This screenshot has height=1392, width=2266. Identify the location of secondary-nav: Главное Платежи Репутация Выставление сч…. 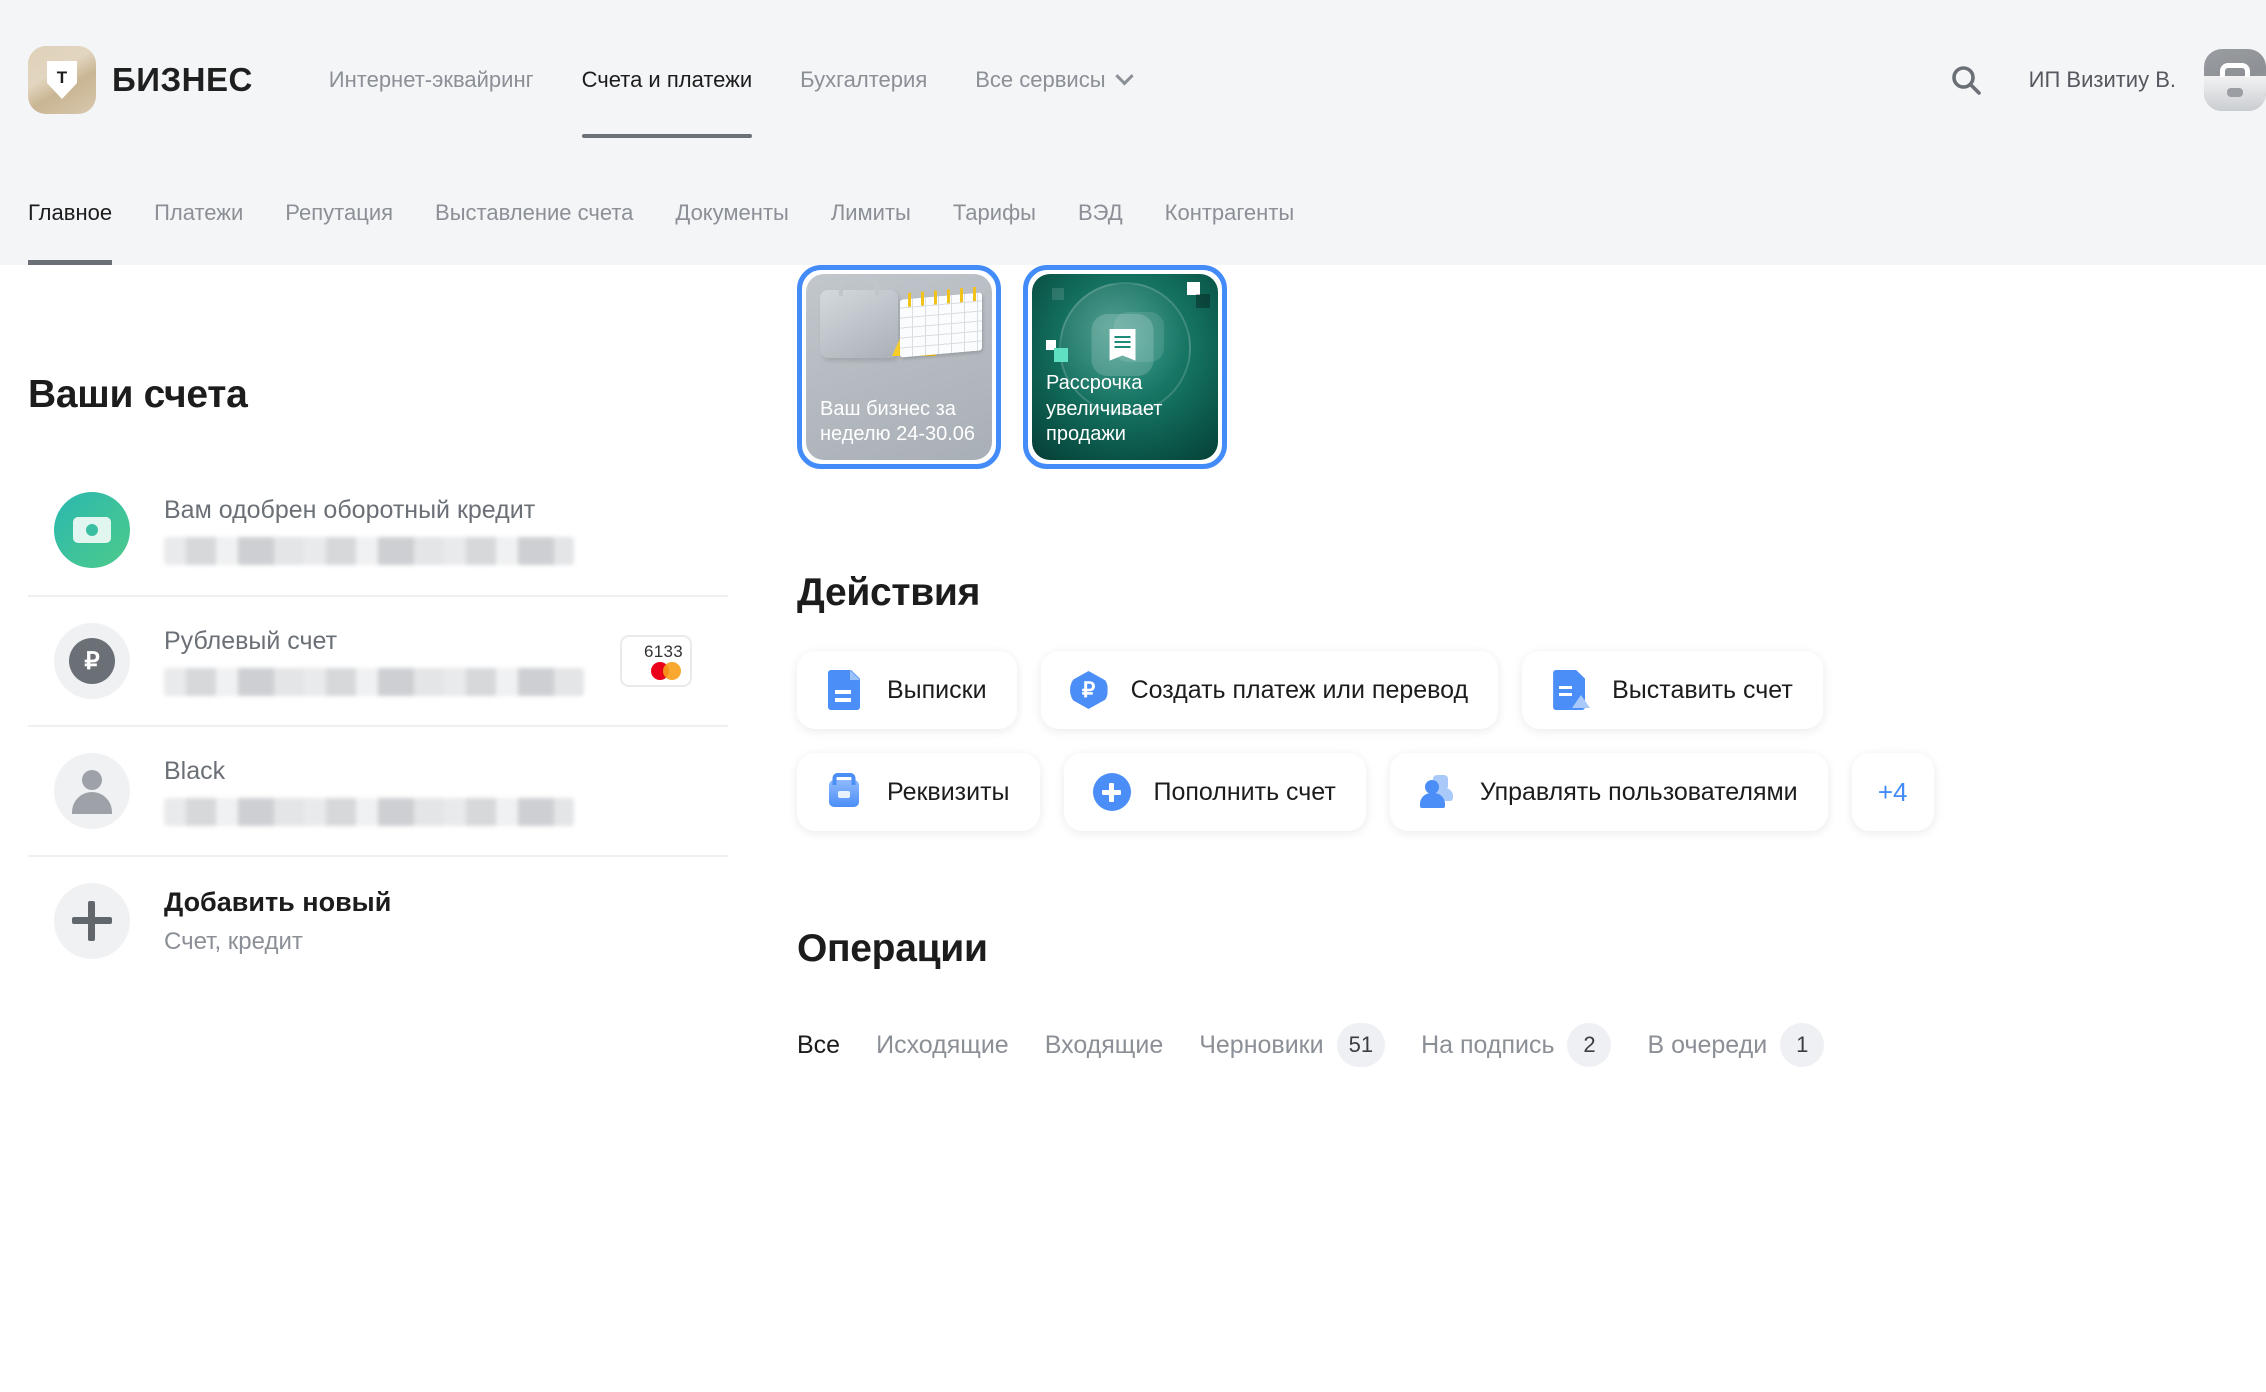
(1133, 212).